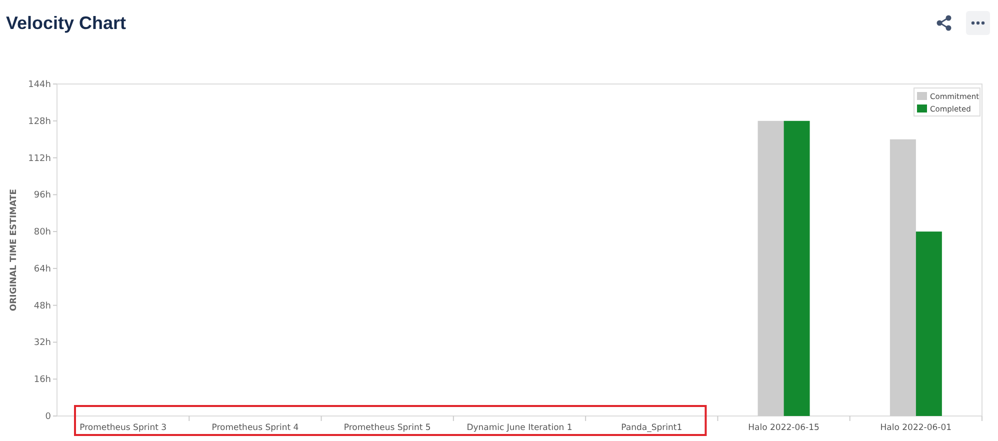 Image resolution: width=998 pixels, height=441 pixels. Describe the element at coordinates (651, 428) in the screenshot. I see `x-category-label: Panda_Sprint1` at that location.